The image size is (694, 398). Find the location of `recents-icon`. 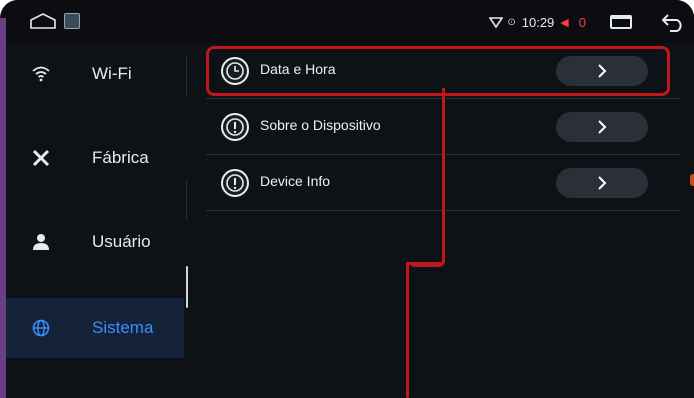

recents-icon is located at coordinates (621, 22).